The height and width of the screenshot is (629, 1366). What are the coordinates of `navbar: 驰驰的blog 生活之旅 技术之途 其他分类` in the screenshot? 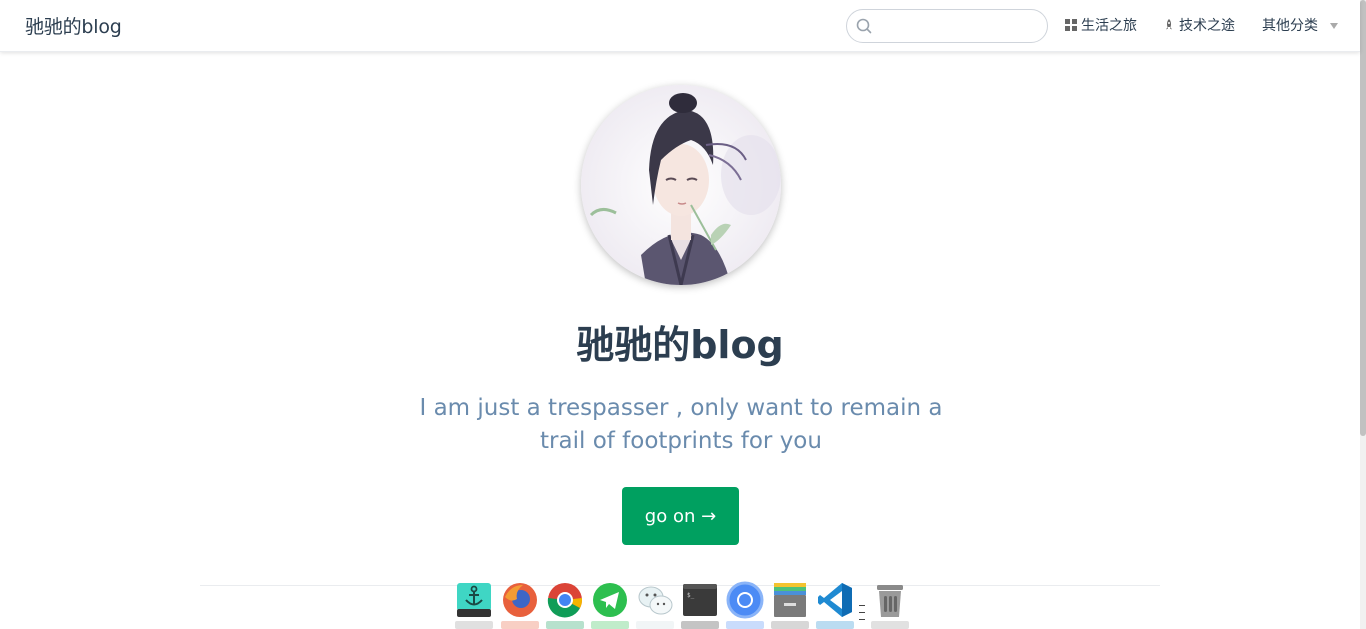 It's located at (680, 26).